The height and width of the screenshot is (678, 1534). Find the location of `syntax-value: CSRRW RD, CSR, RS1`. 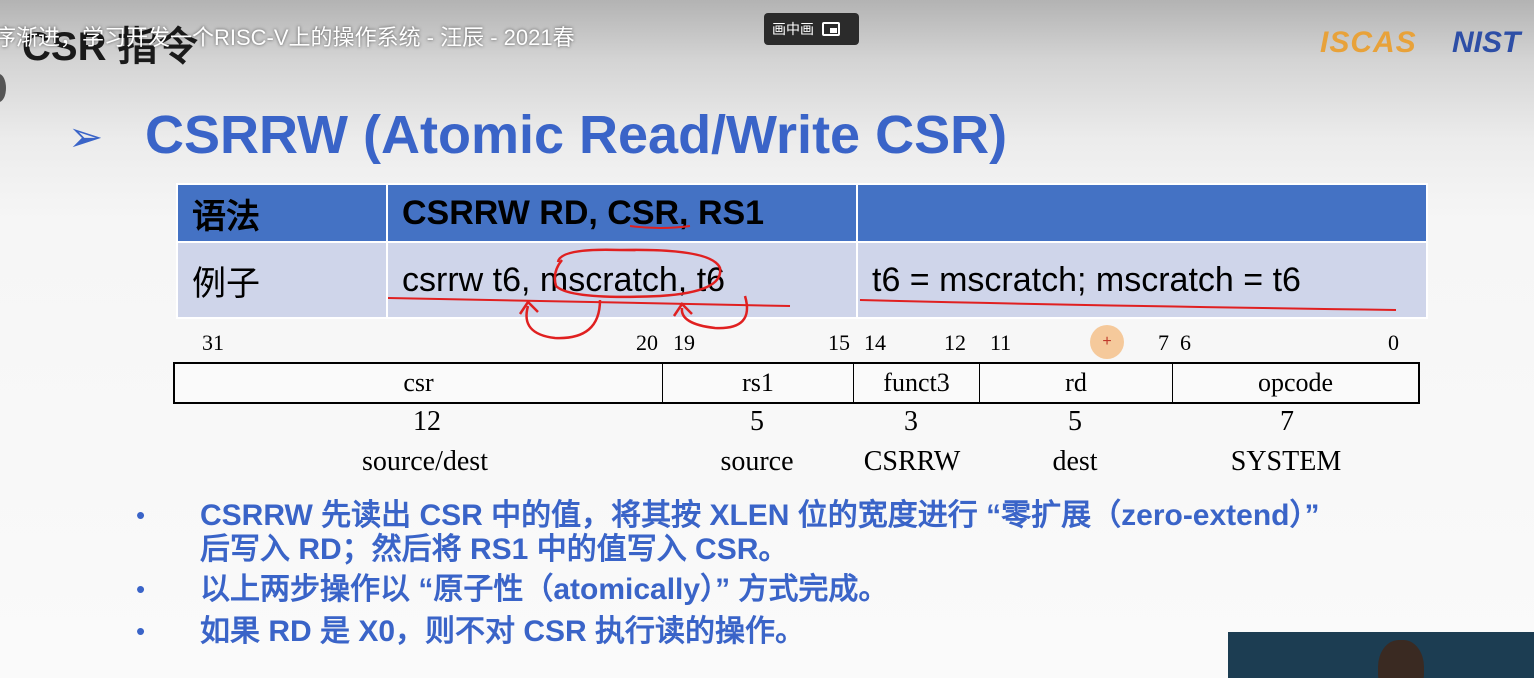

syntax-value: CSRRW RD, CSR, RS1 is located at coordinates (622, 213).